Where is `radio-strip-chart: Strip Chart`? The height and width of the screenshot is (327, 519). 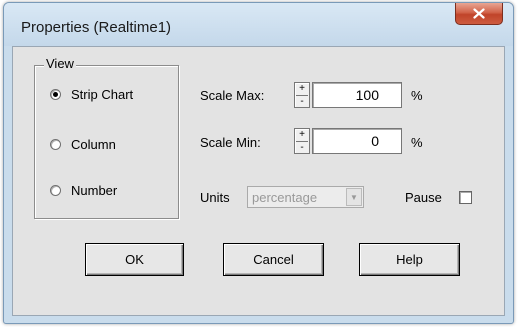 radio-strip-chart: Strip Chart is located at coordinates (91, 94).